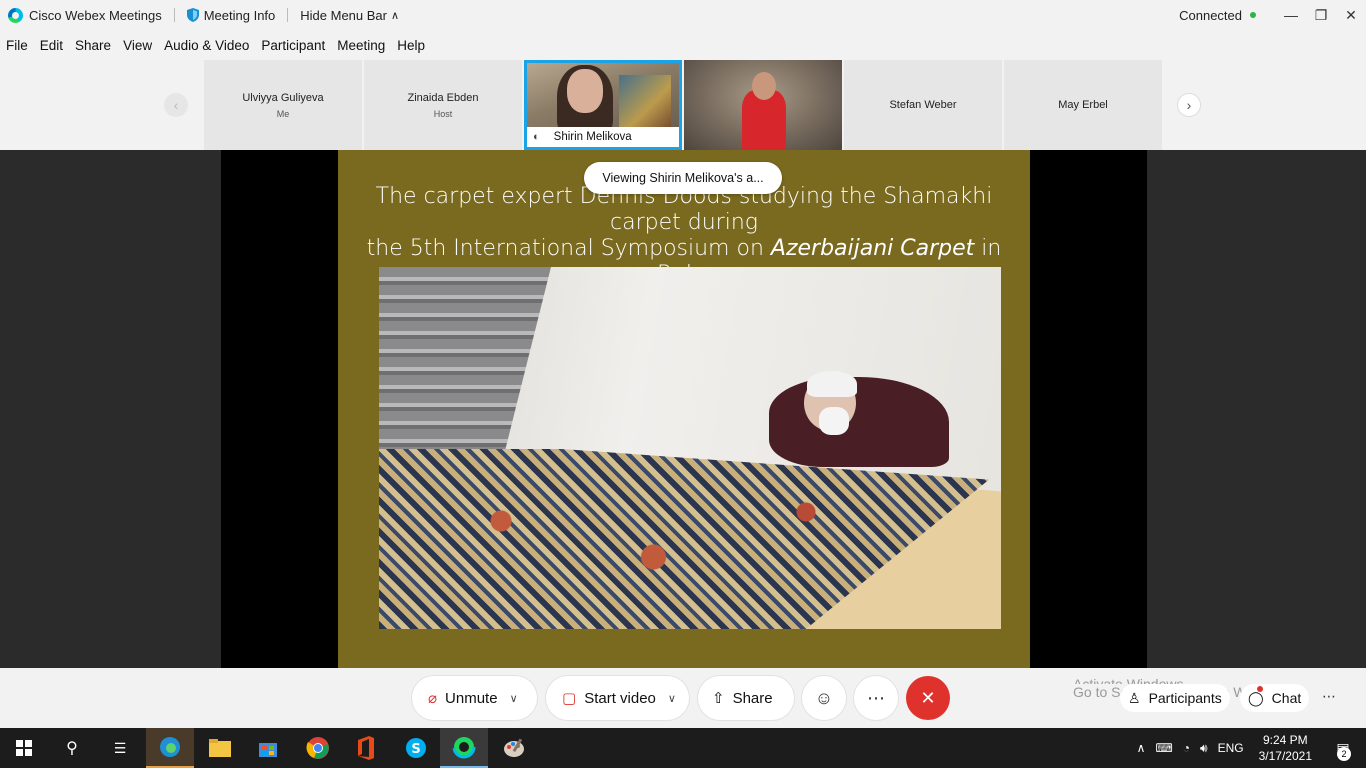 The image size is (1366, 768). I want to click on taskbar-webex, so click(464, 748).